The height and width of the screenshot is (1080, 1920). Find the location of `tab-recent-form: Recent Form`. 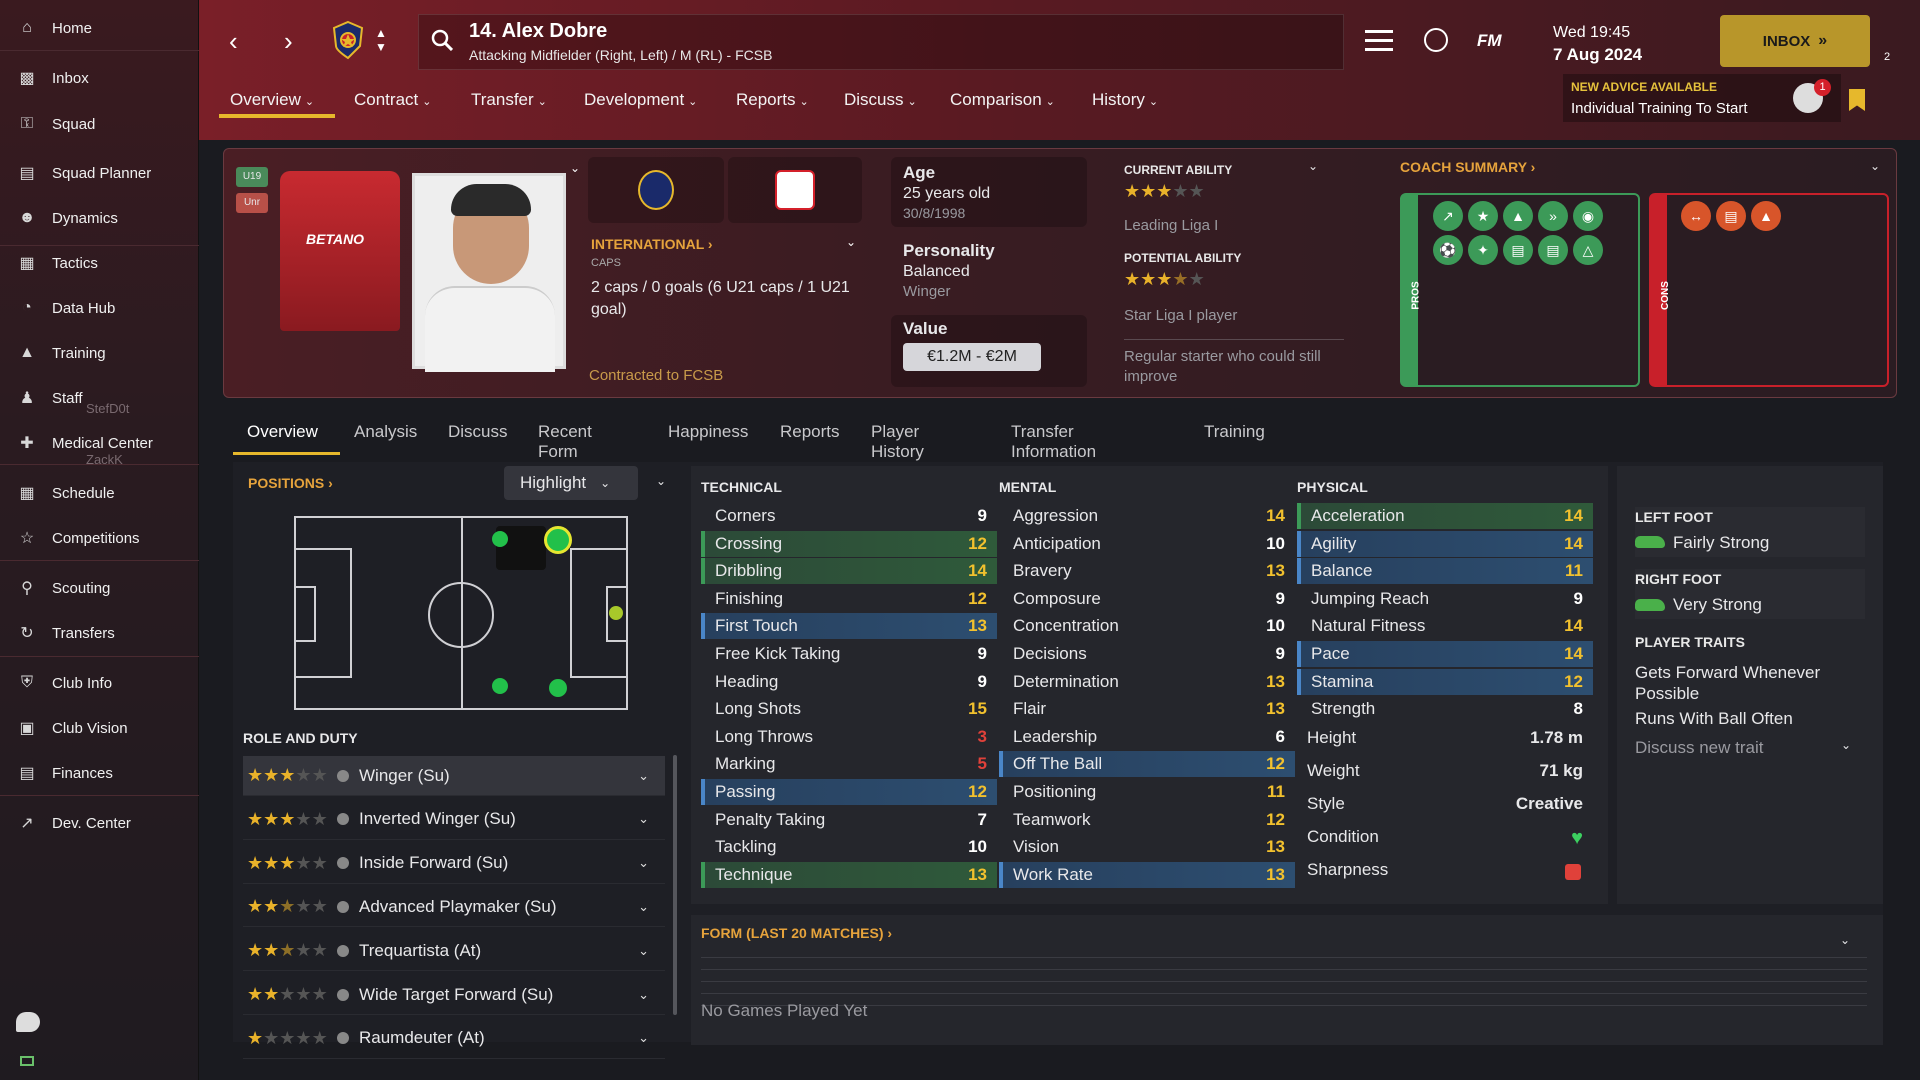

tab-recent-form: Recent Form is located at coordinates (565, 442).